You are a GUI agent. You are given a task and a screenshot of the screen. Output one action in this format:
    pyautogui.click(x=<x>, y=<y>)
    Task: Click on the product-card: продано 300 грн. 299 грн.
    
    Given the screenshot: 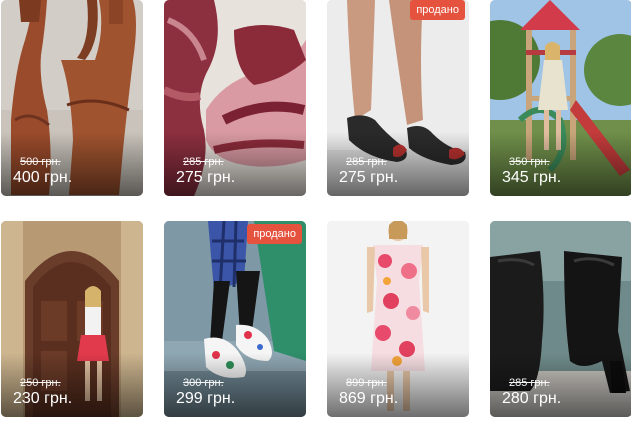 What is the action you would take?
    pyautogui.click(x=235, y=319)
    